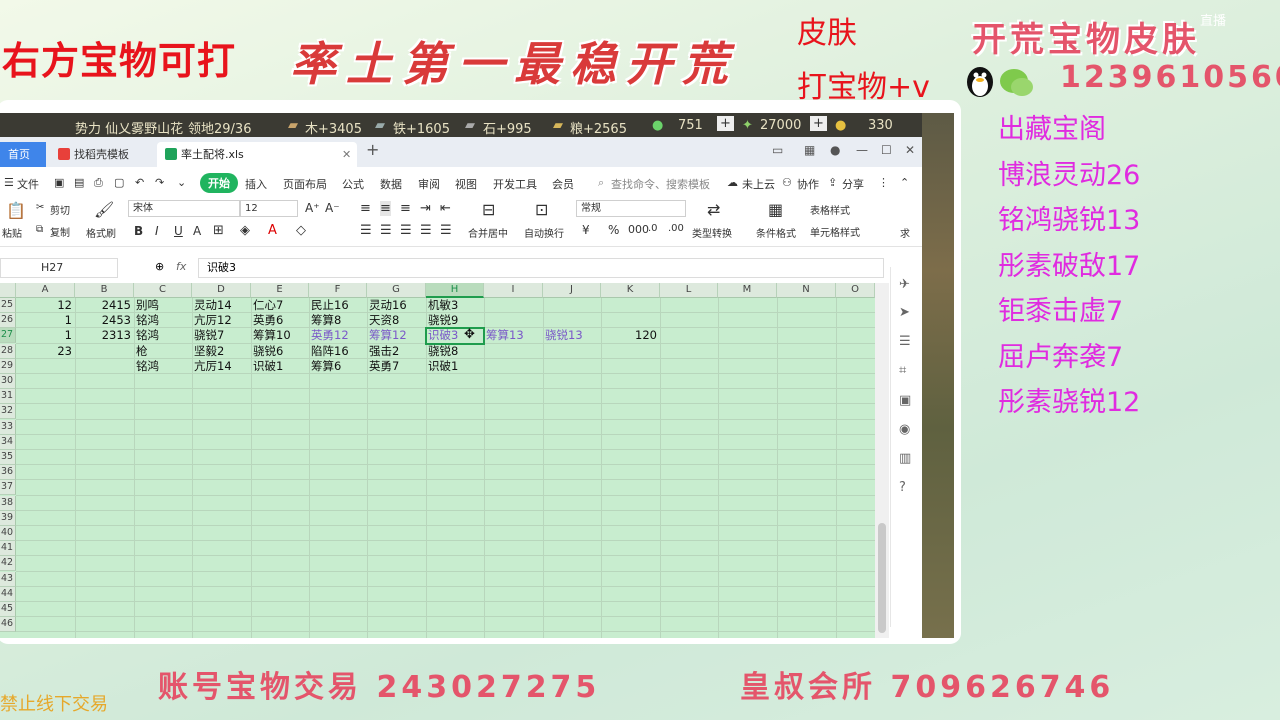 The image size is (1280, 720). What do you see at coordinates (103, 320) in the screenshot?
I see `cell: 2453` at bounding box center [103, 320].